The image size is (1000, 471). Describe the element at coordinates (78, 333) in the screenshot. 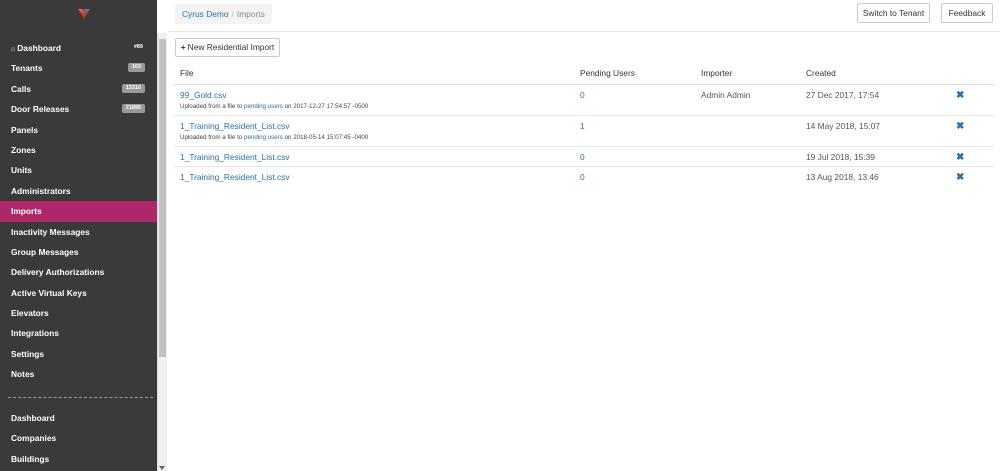

I see `sidebar-item-integrations: Integrations` at that location.